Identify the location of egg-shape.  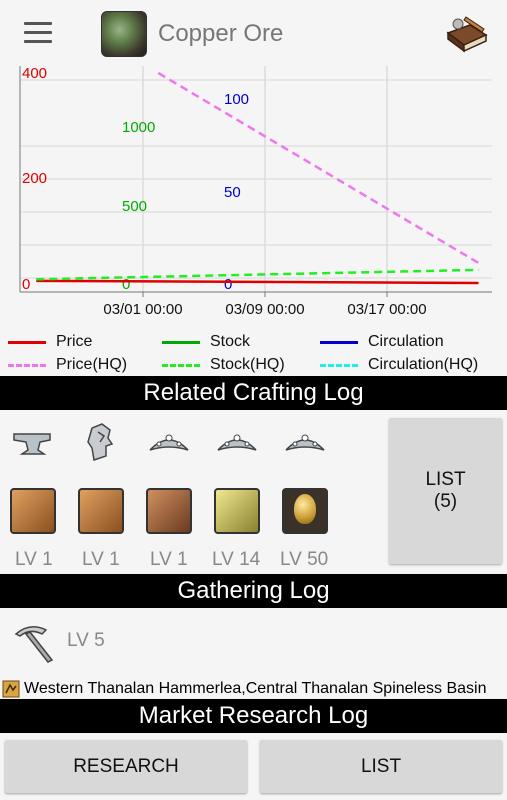
(305, 509).